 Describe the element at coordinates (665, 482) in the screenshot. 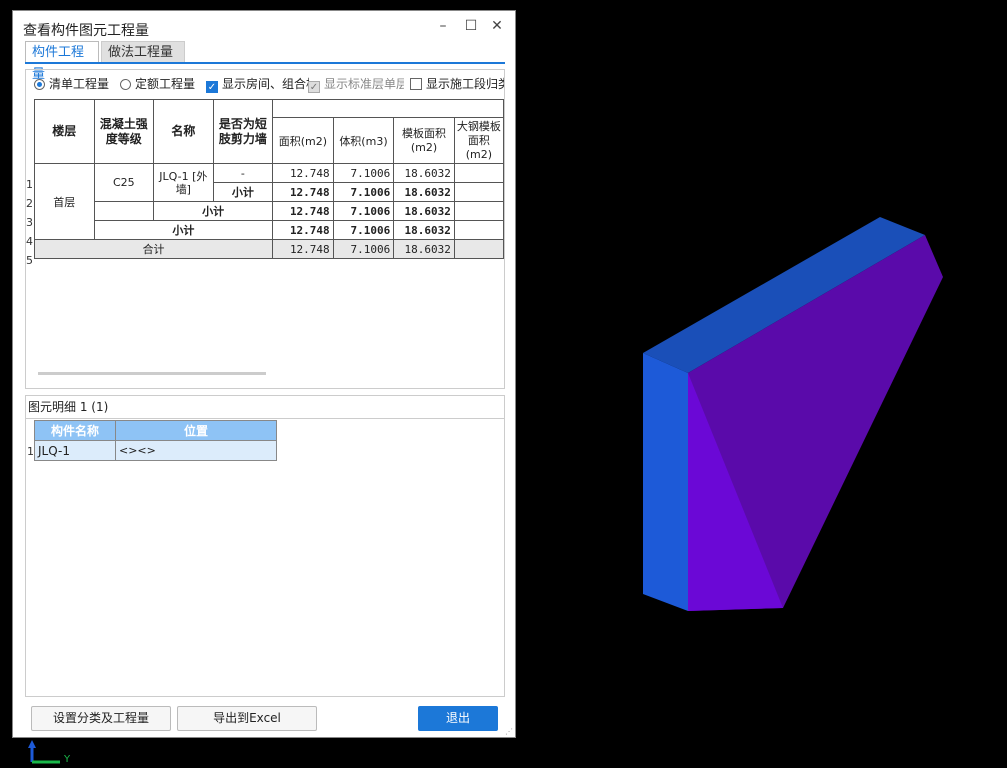

I see `wall-side-face` at that location.